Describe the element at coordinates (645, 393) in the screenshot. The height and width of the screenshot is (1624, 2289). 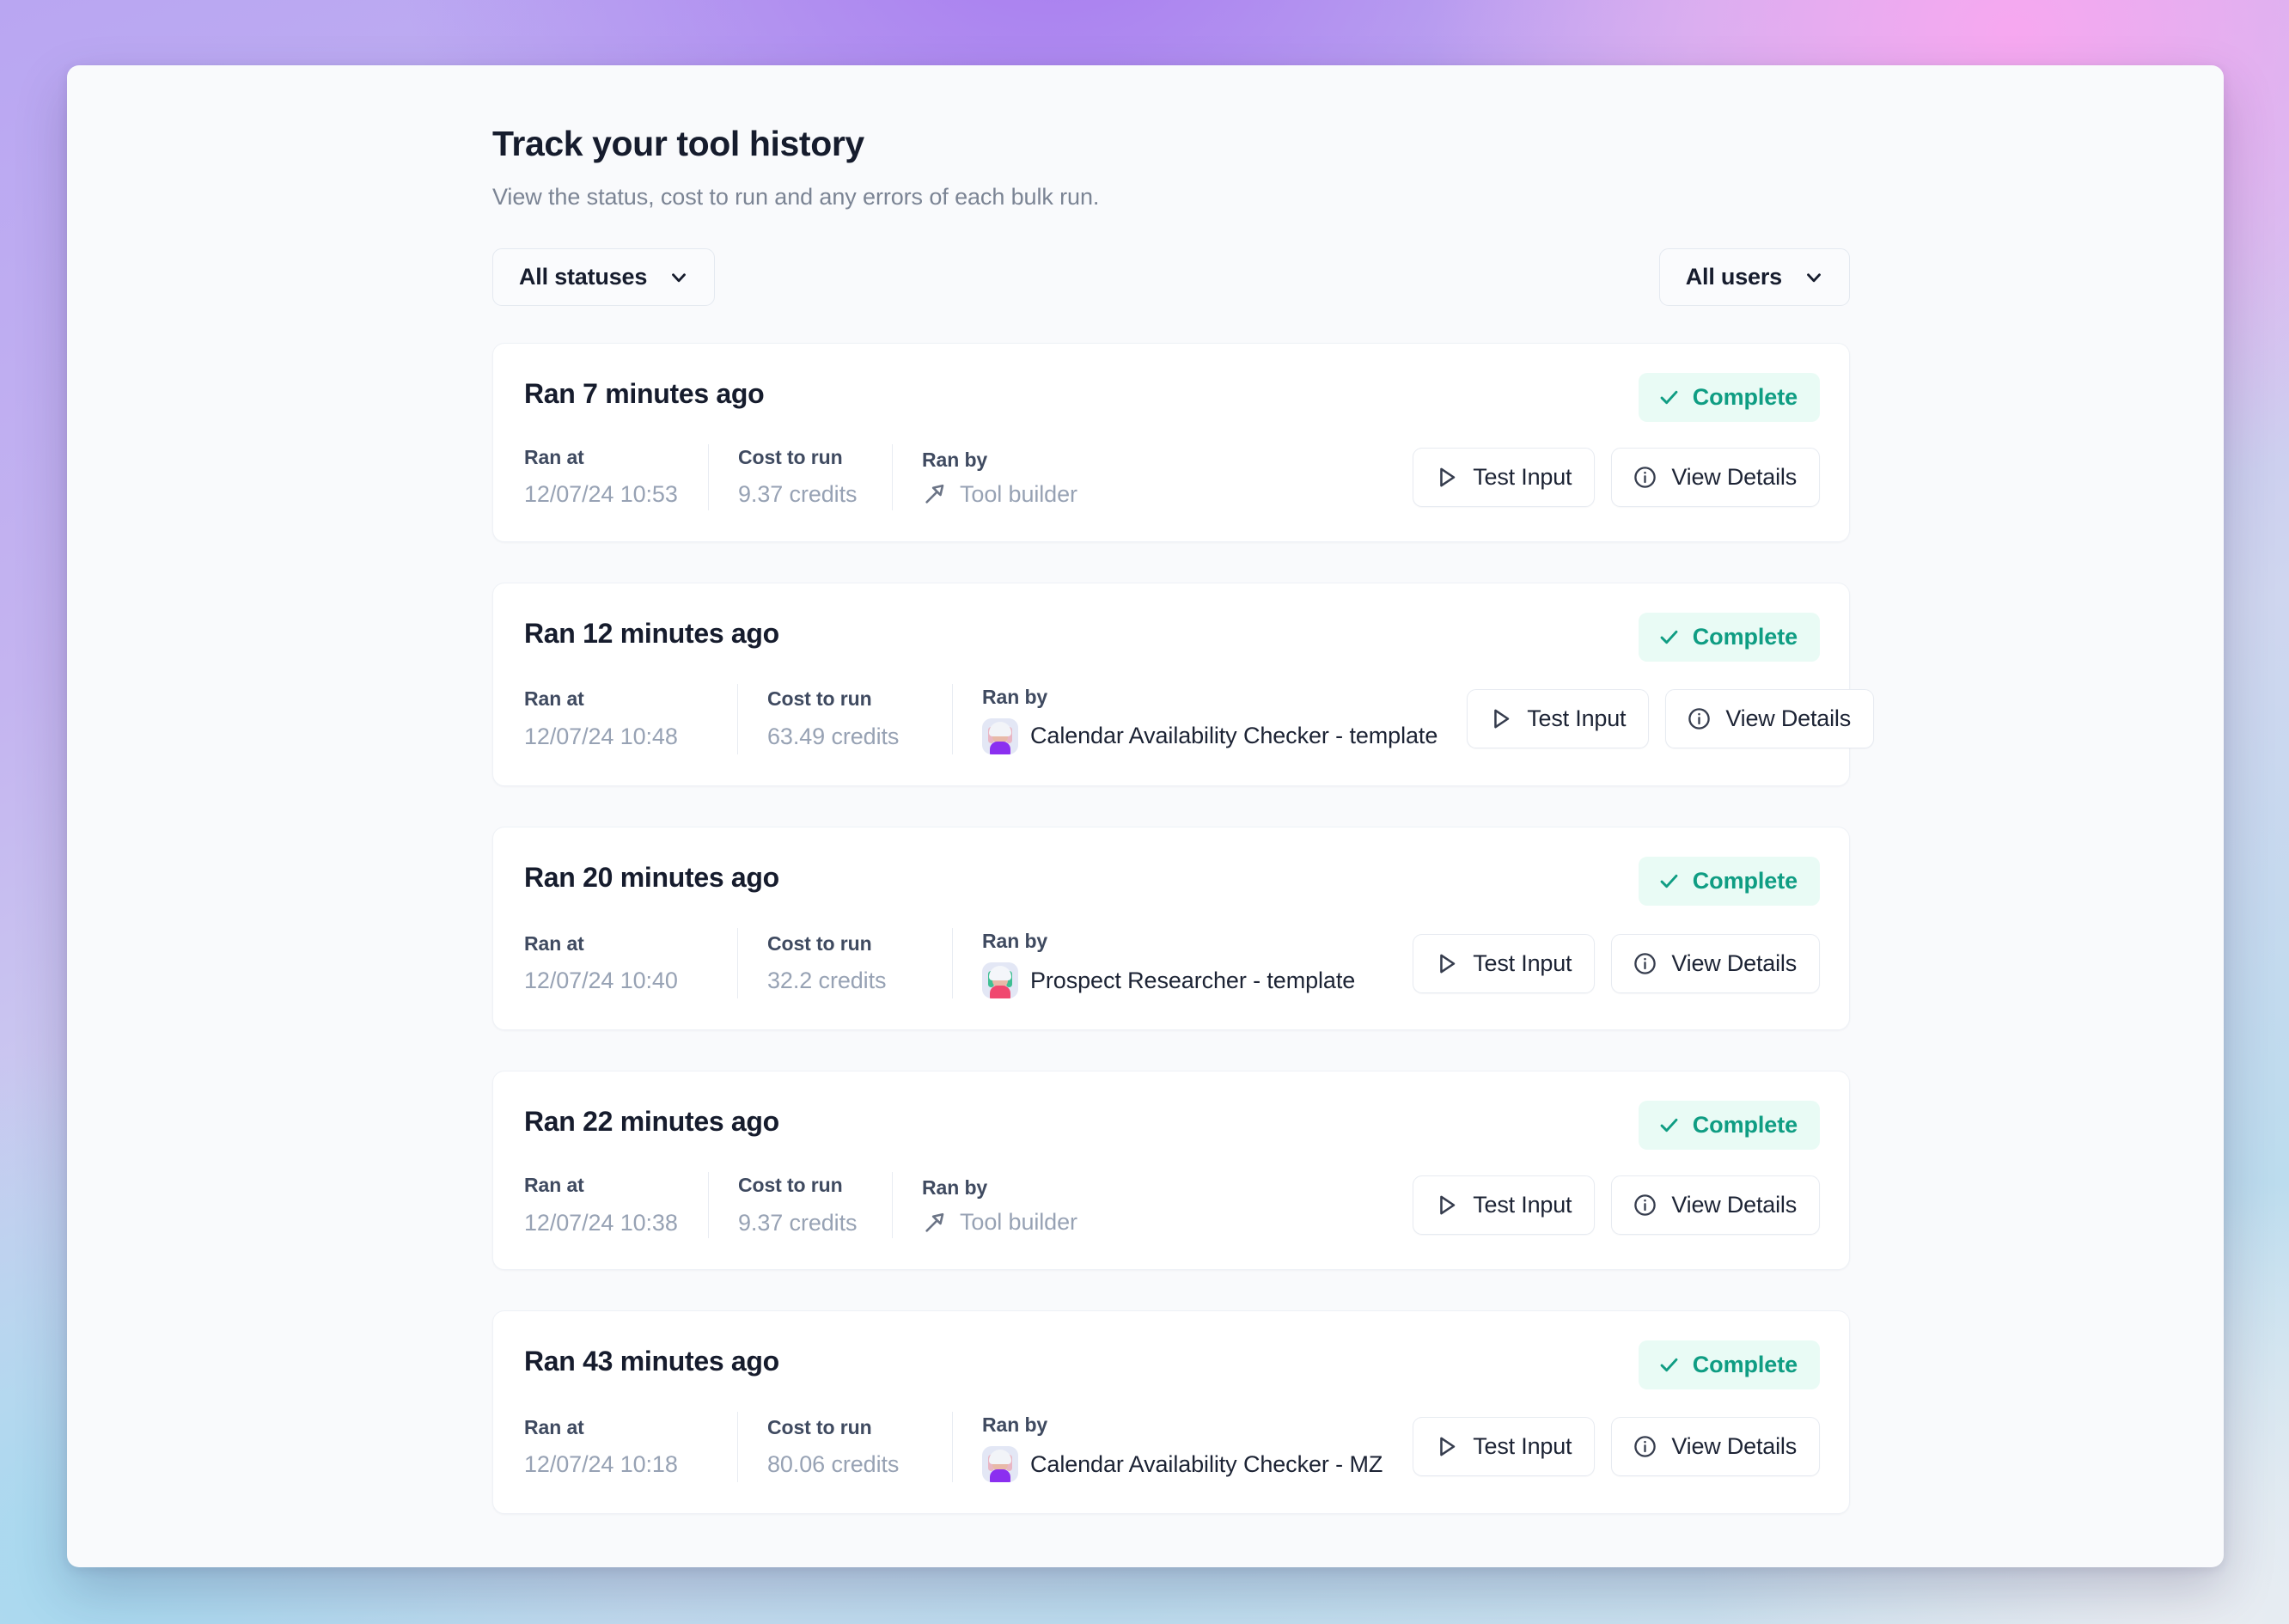
I see `run-card-title: Ran 7 minutes ago` at that location.